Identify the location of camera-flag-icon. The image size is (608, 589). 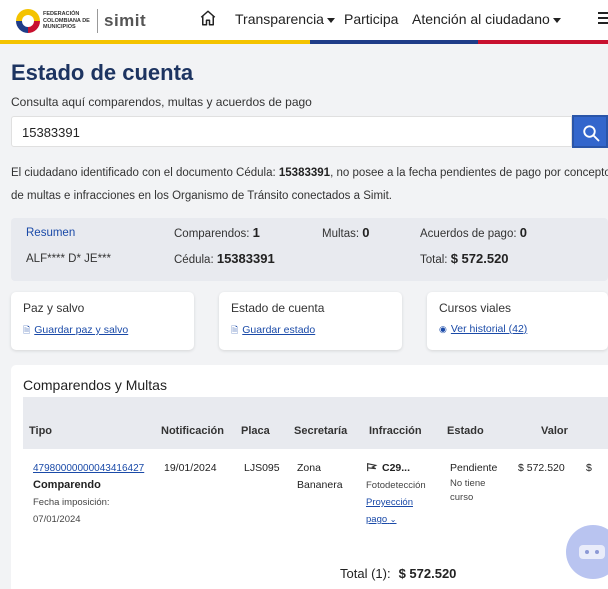
(372, 467).